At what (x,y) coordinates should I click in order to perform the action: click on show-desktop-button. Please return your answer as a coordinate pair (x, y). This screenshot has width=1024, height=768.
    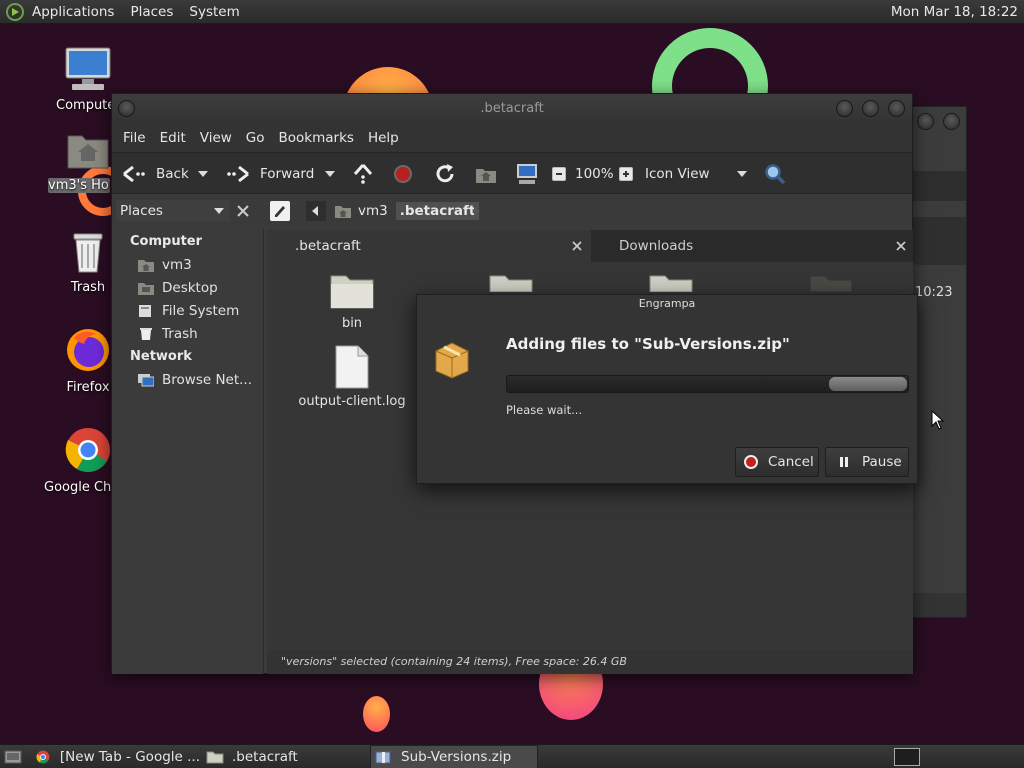
    Looking at the image, I should click on (15, 756).